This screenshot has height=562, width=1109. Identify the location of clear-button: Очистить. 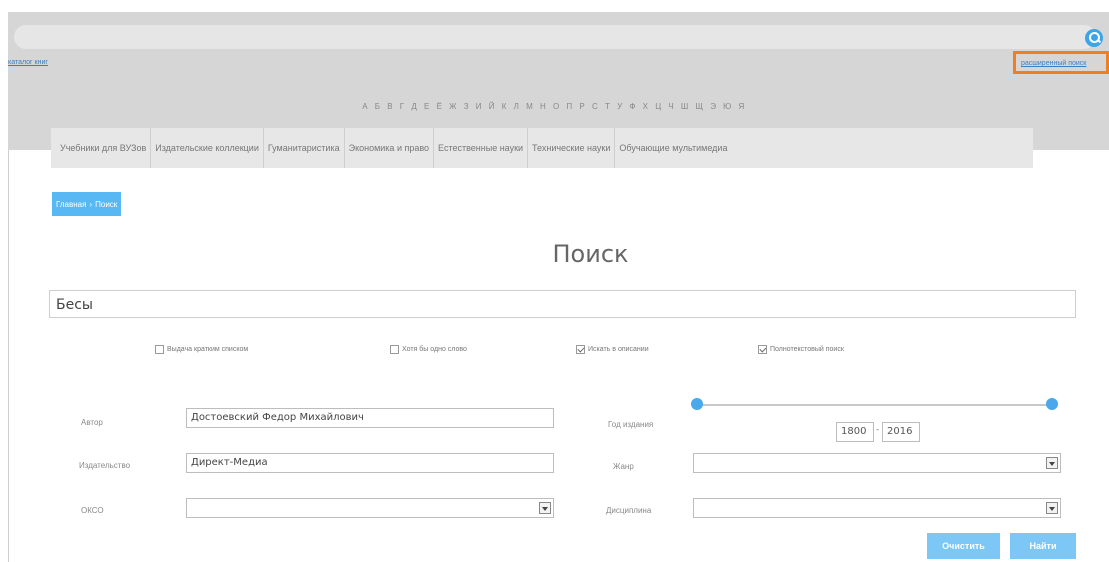
(963, 546).